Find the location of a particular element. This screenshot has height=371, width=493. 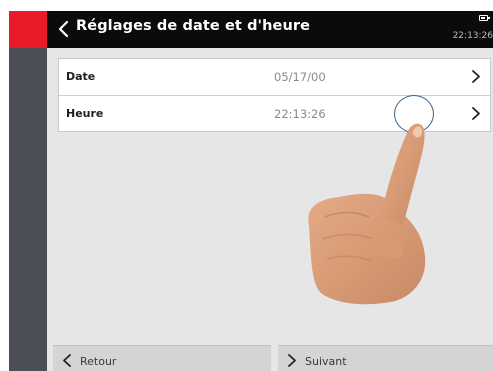

row-value: 05/17/00 is located at coordinates (300, 77).